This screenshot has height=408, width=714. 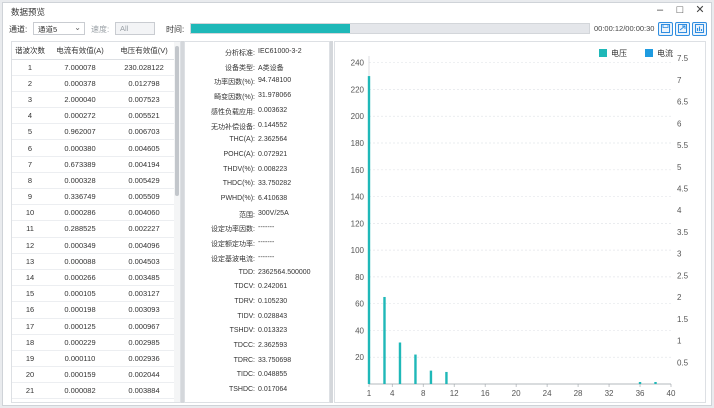 I want to click on save-icon, so click(x=665, y=29).